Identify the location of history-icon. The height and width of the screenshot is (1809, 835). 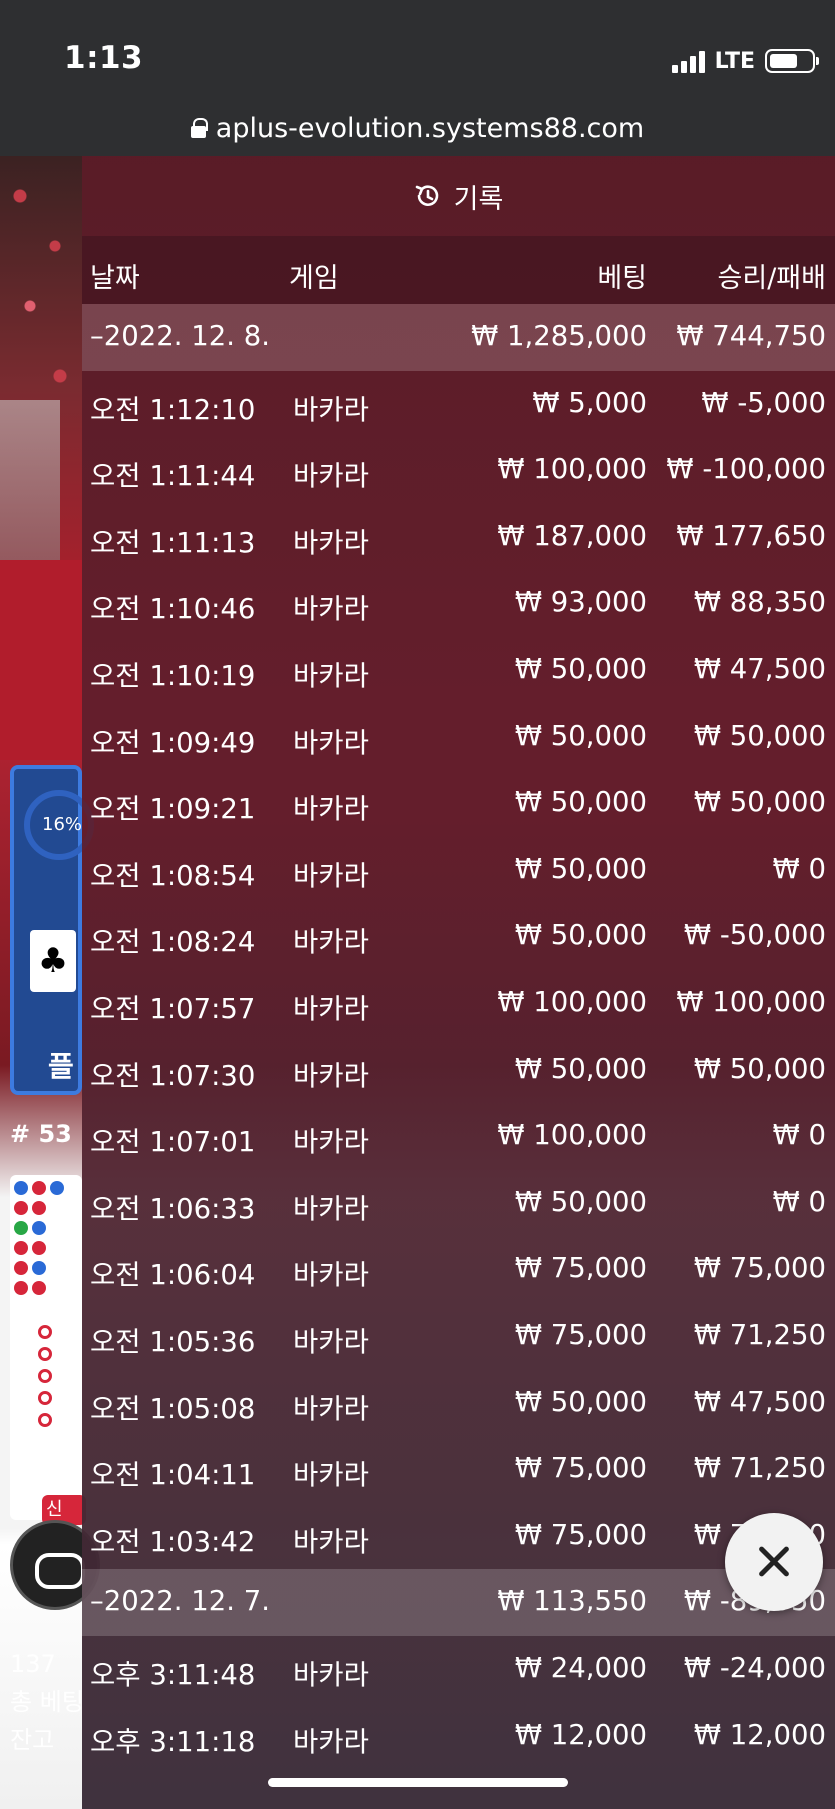
(428, 196).